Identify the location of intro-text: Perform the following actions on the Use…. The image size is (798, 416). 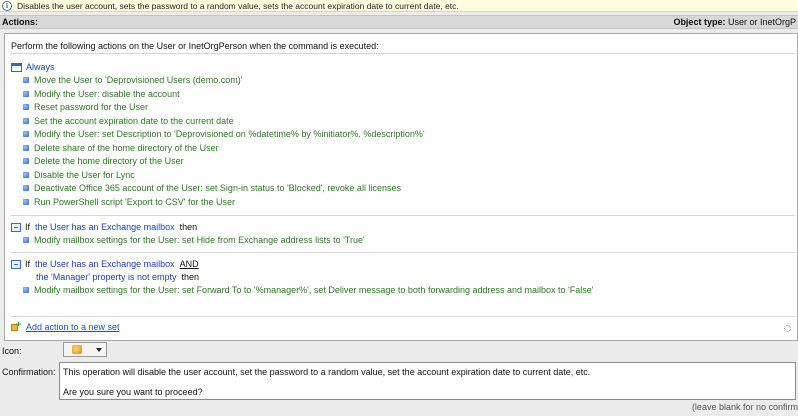
(195, 46).